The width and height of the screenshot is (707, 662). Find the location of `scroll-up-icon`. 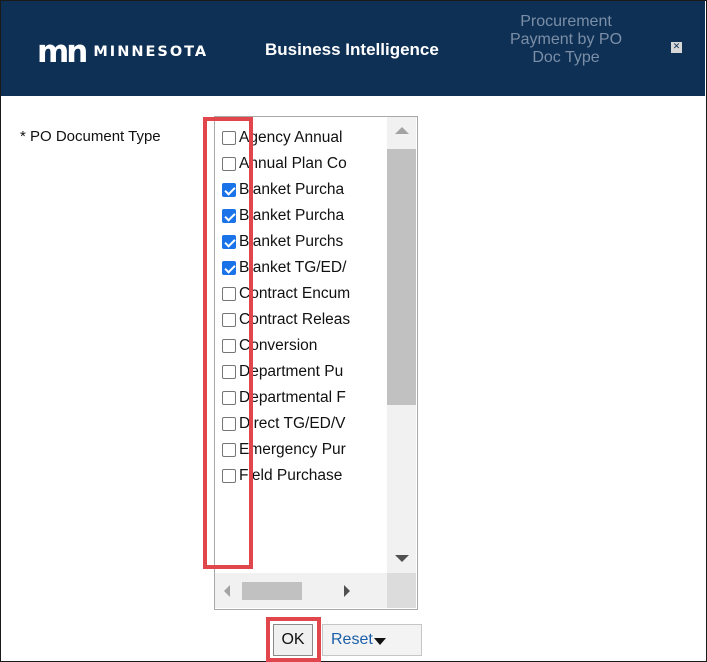

scroll-up-icon is located at coordinates (401, 131).